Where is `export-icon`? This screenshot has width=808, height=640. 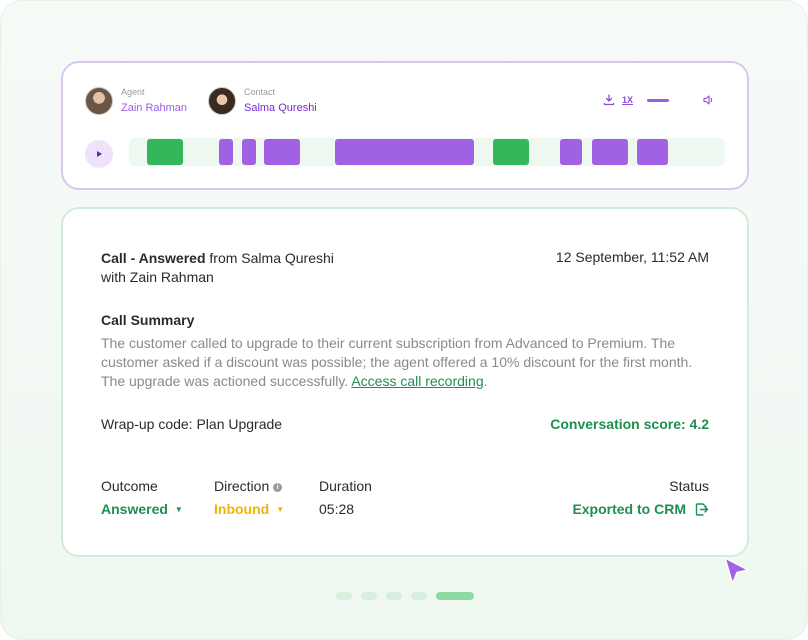 export-icon is located at coordinates (701, 509).